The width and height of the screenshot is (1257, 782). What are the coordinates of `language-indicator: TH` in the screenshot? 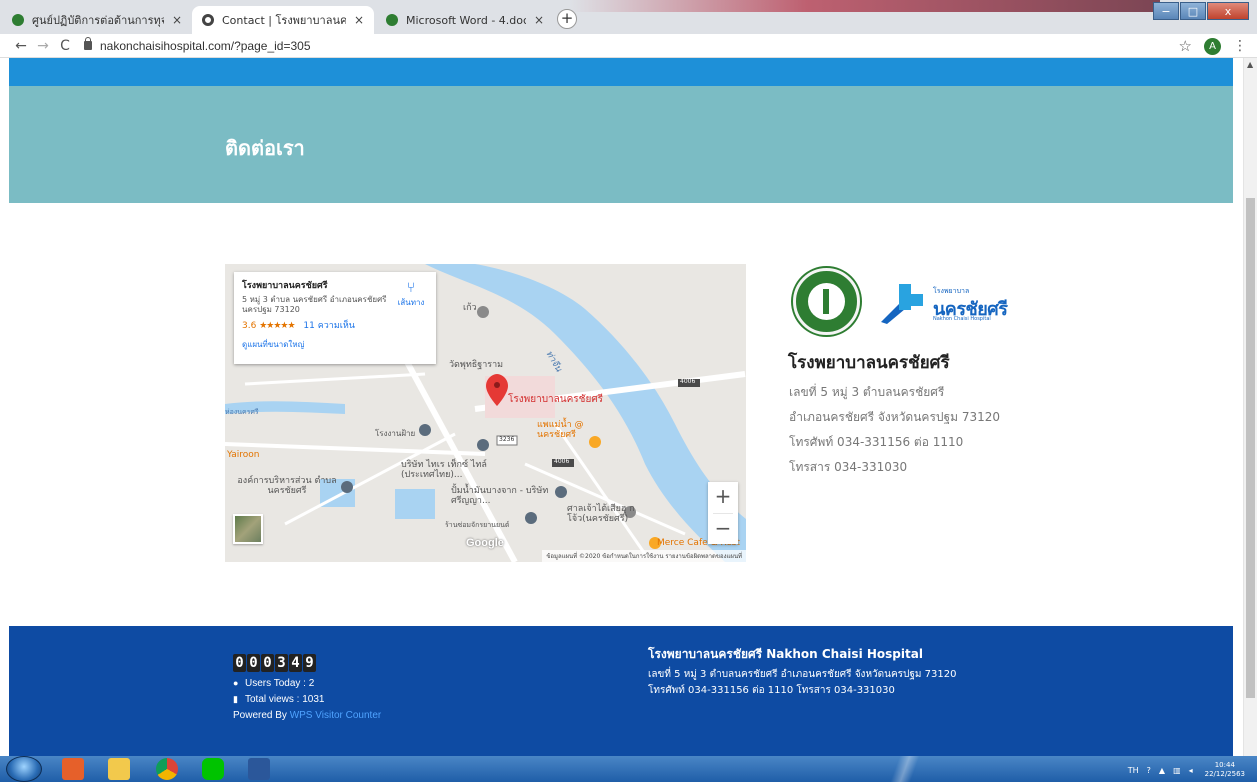 It's located at (1133, 770).